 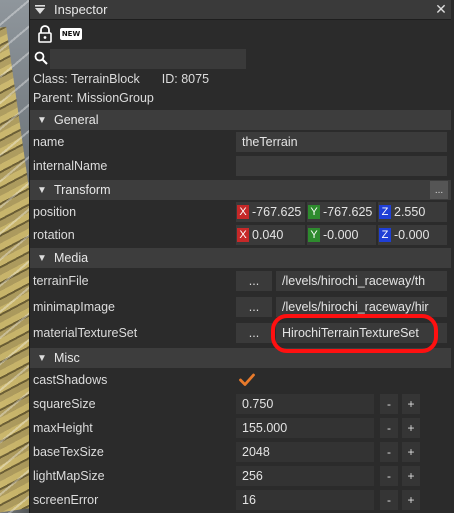 I want to click on cast-shadows-checkbox, so click(x=247, y=380).